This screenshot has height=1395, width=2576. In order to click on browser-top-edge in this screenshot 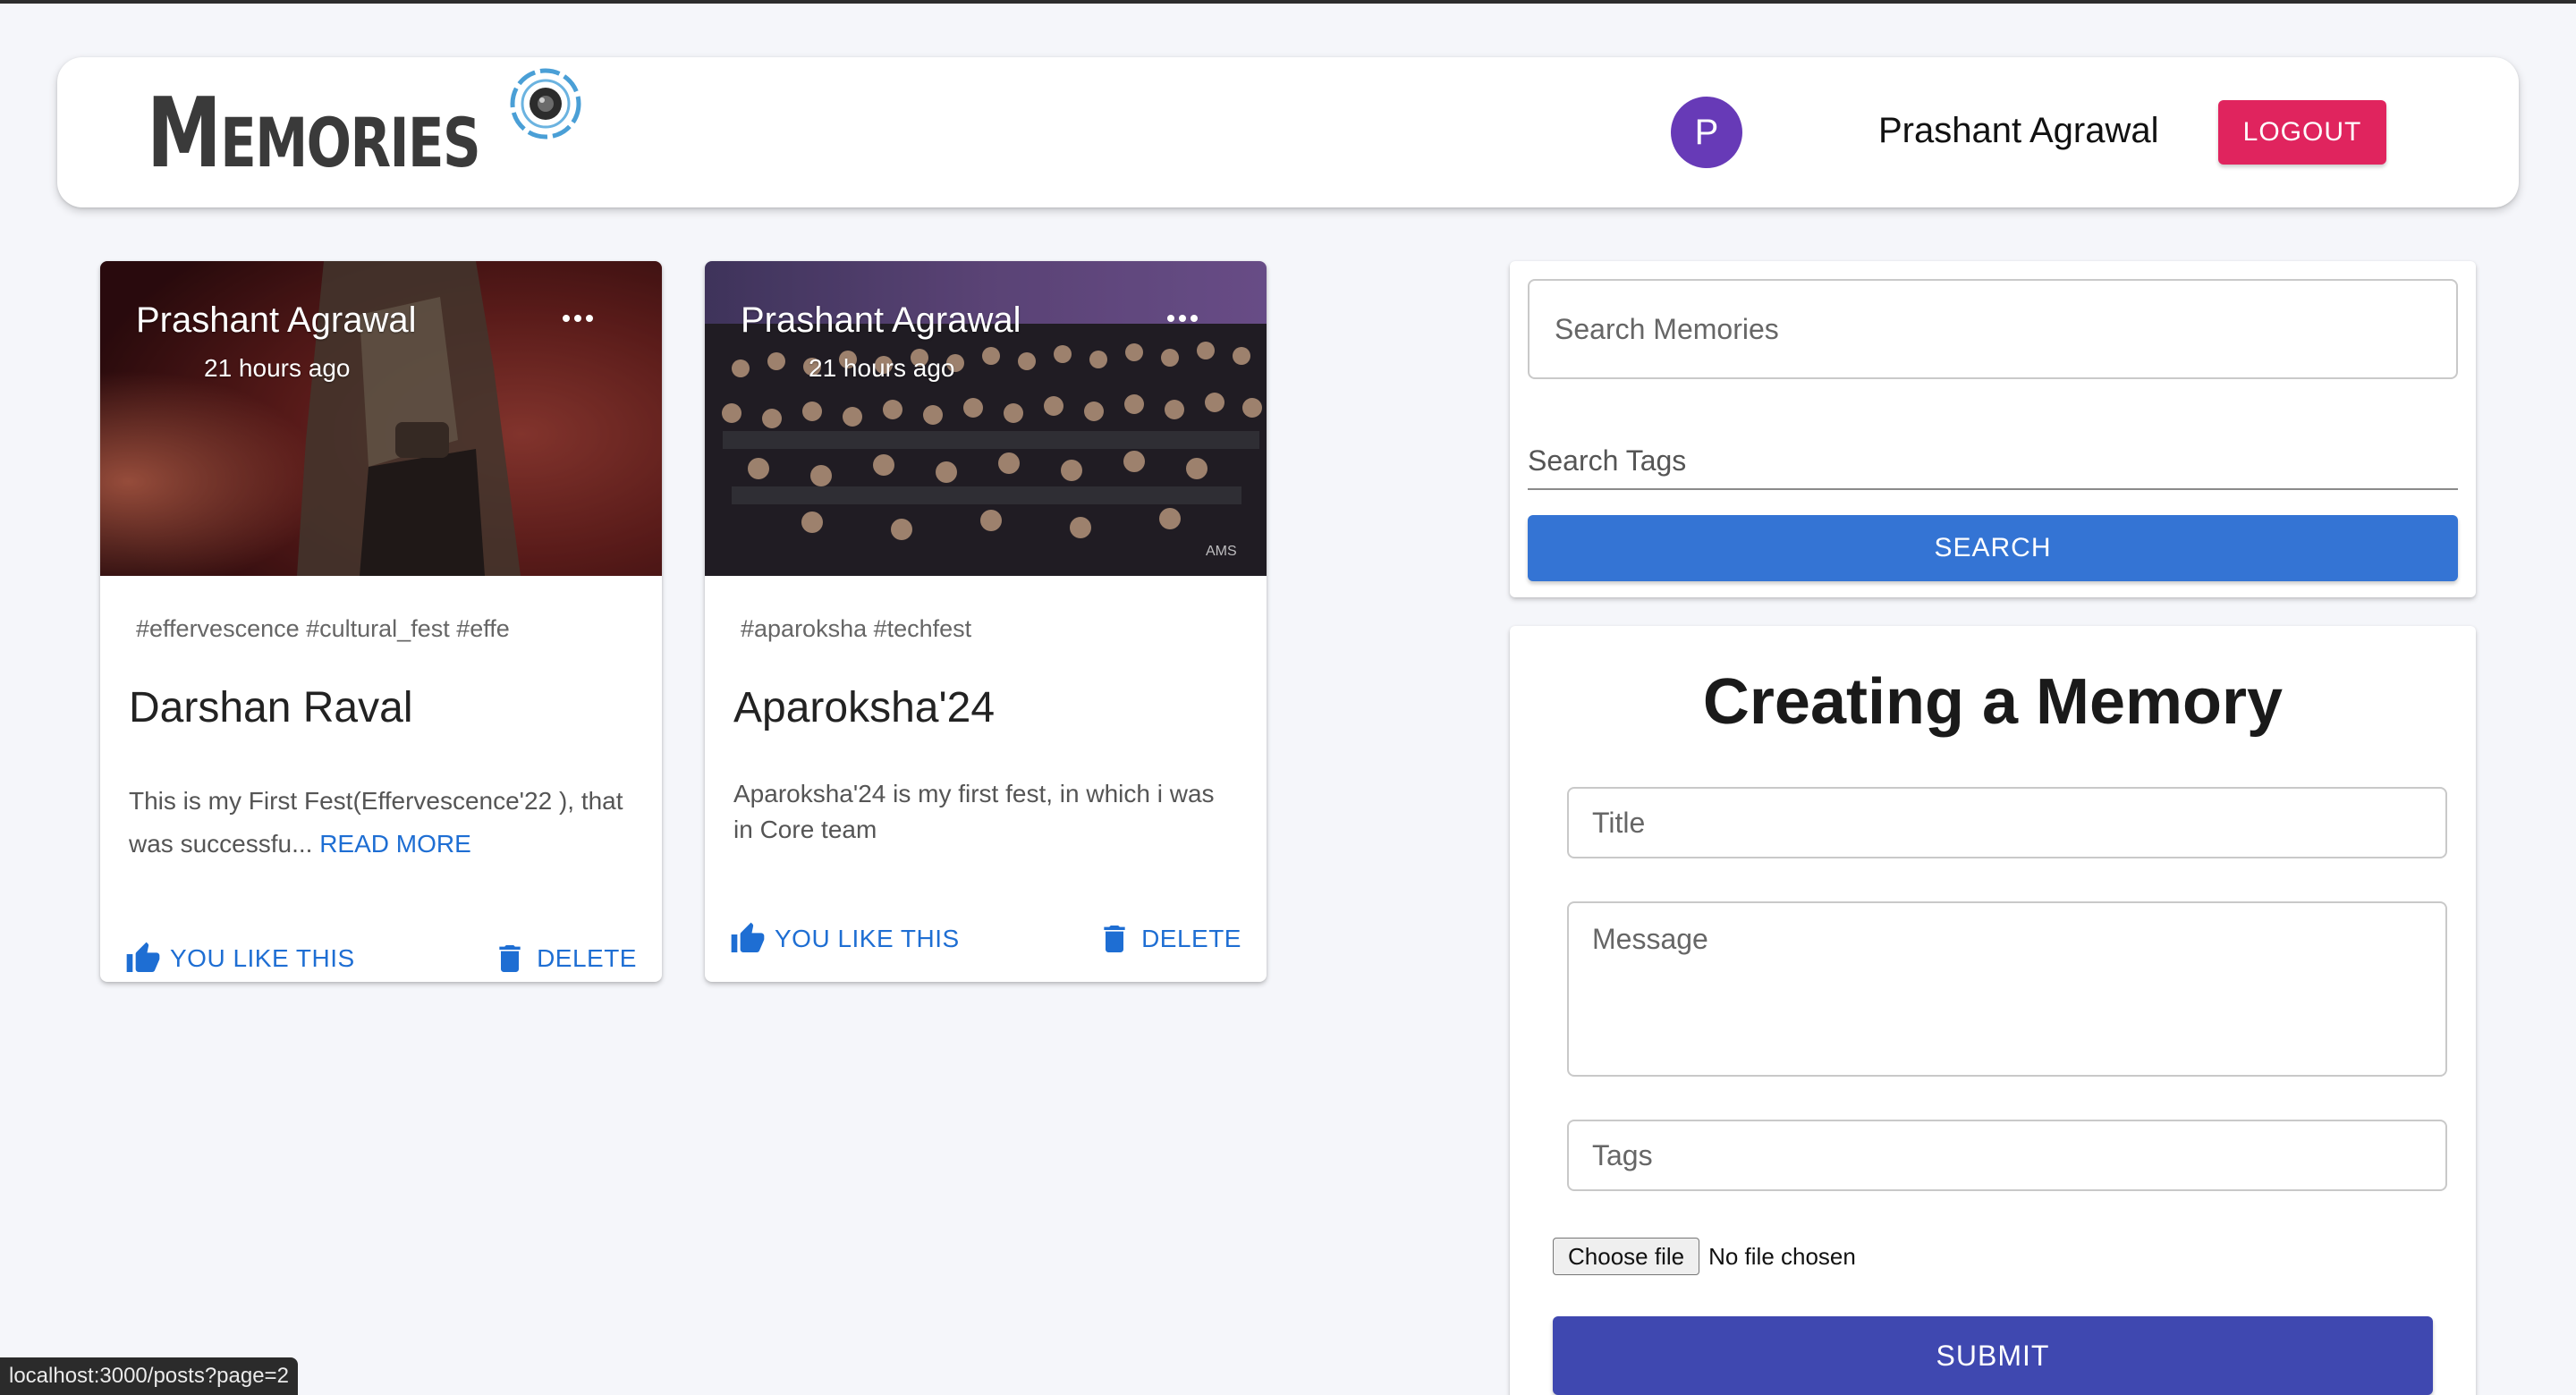, I will do `click(1288, 2)`.